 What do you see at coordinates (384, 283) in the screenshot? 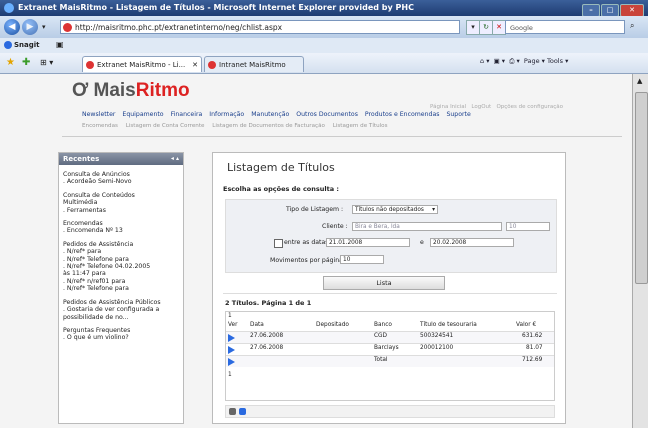
I see `lista-button: Lista` at bounding box center [384, 283].